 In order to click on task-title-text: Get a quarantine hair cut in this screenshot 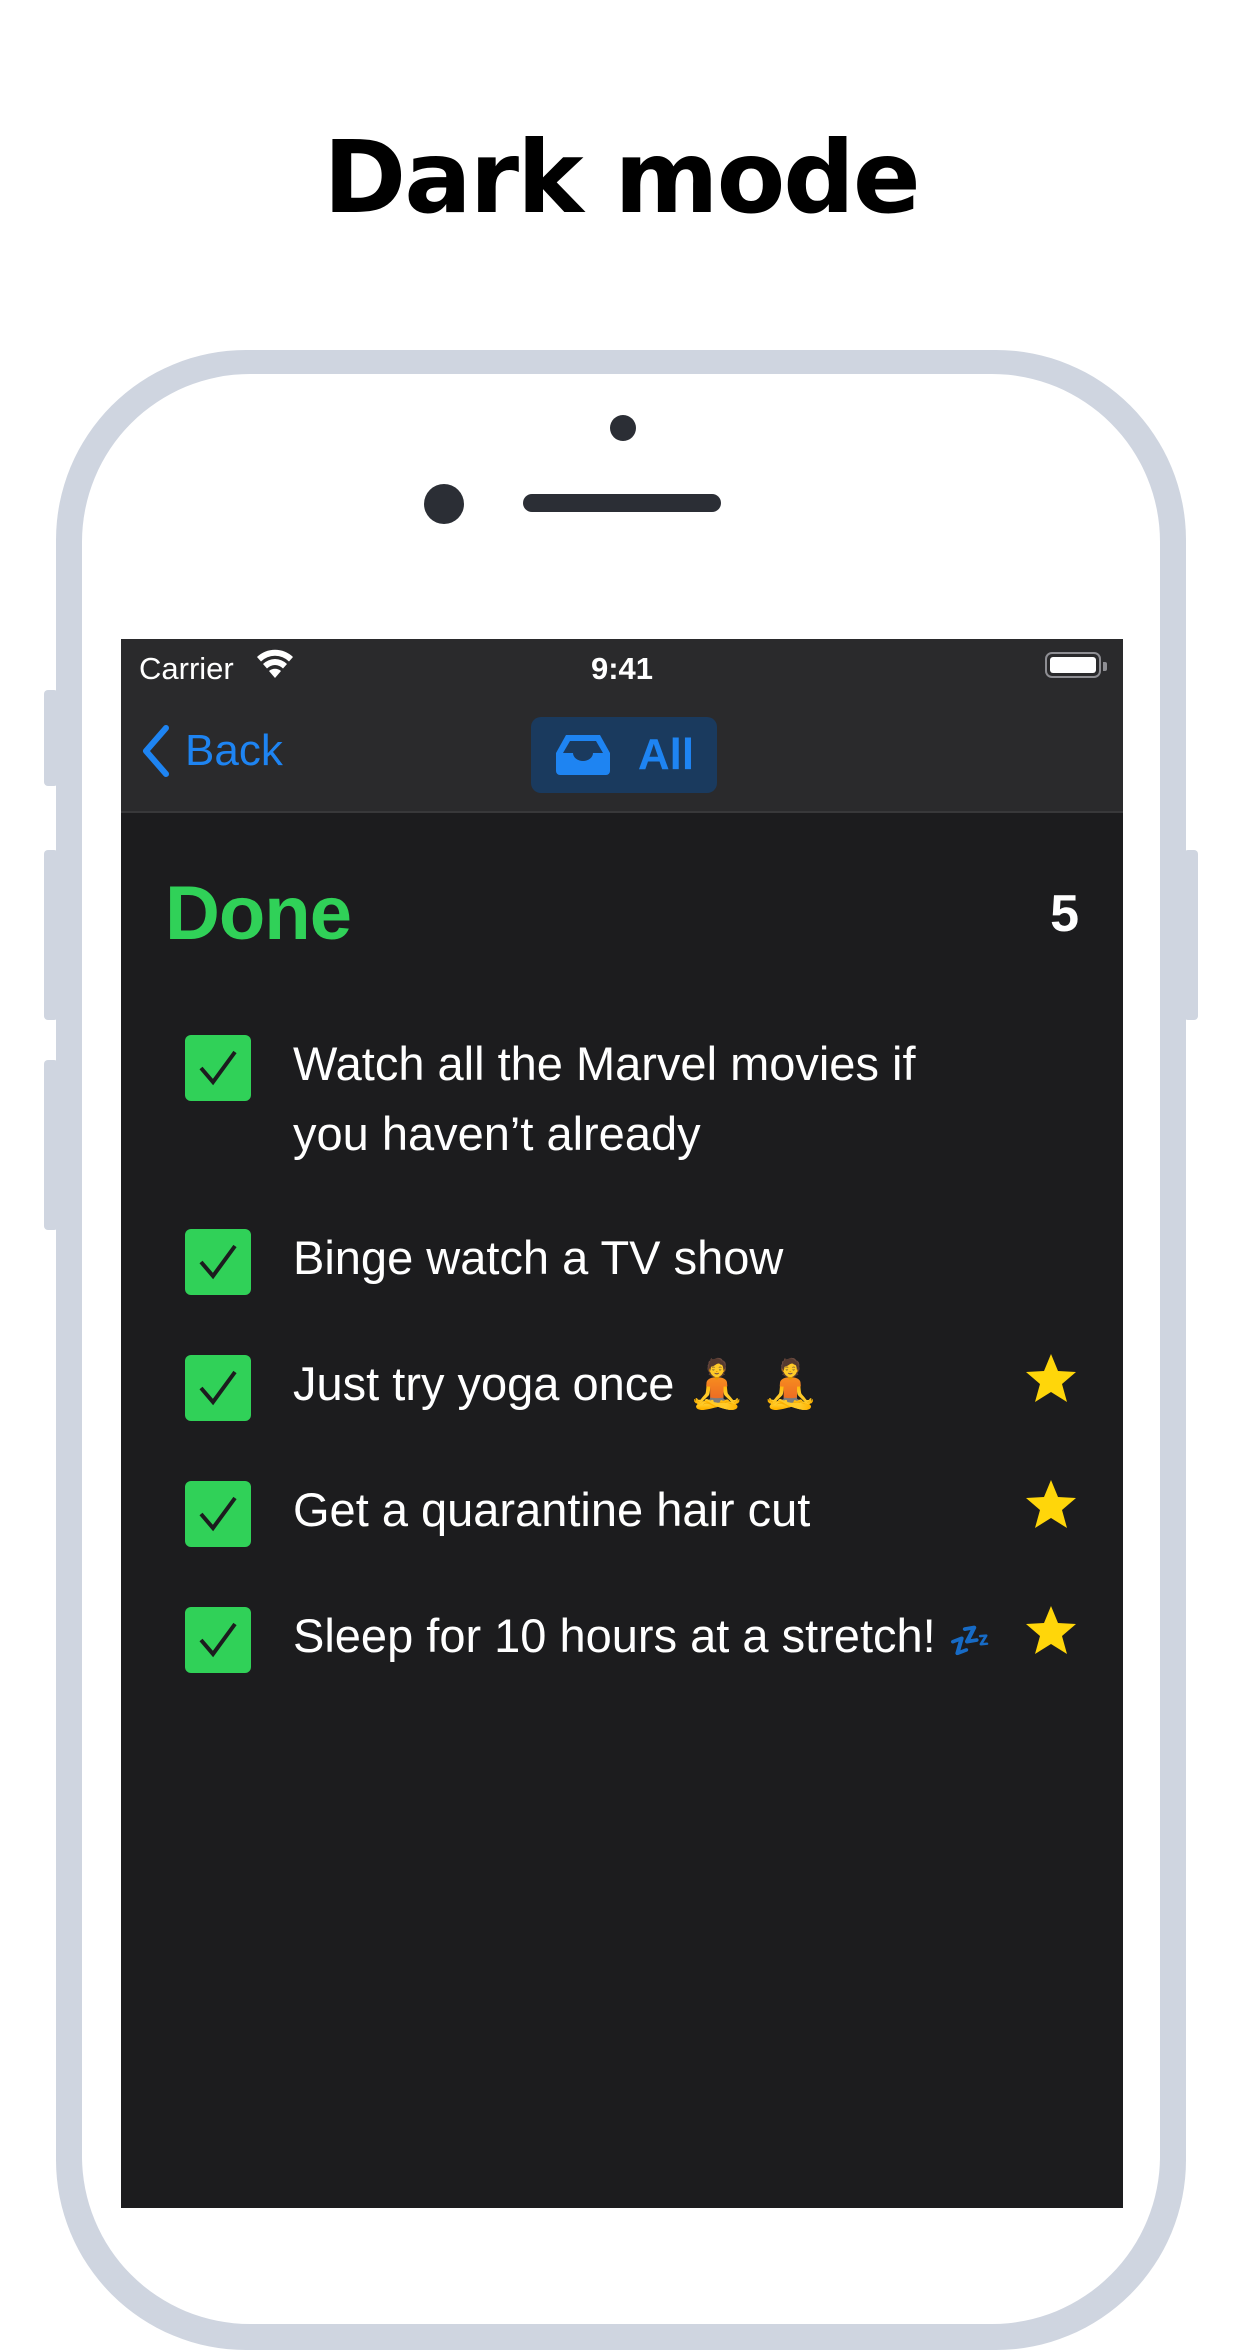, I will do `click(552, 1509)`.